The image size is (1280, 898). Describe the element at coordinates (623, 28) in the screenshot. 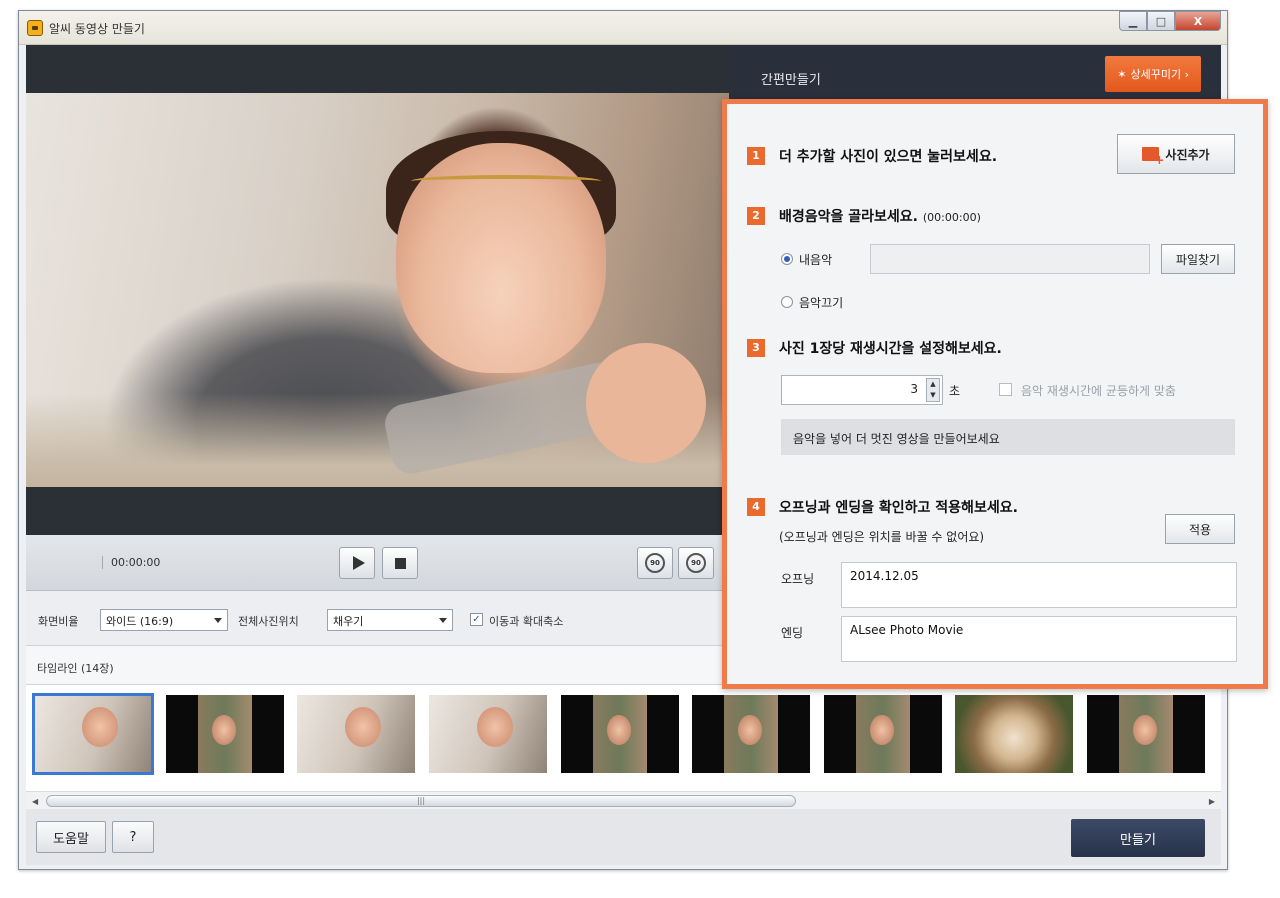

I see `title-bar: 알씨 동영상 만들기 ▁ □ X` at that location.